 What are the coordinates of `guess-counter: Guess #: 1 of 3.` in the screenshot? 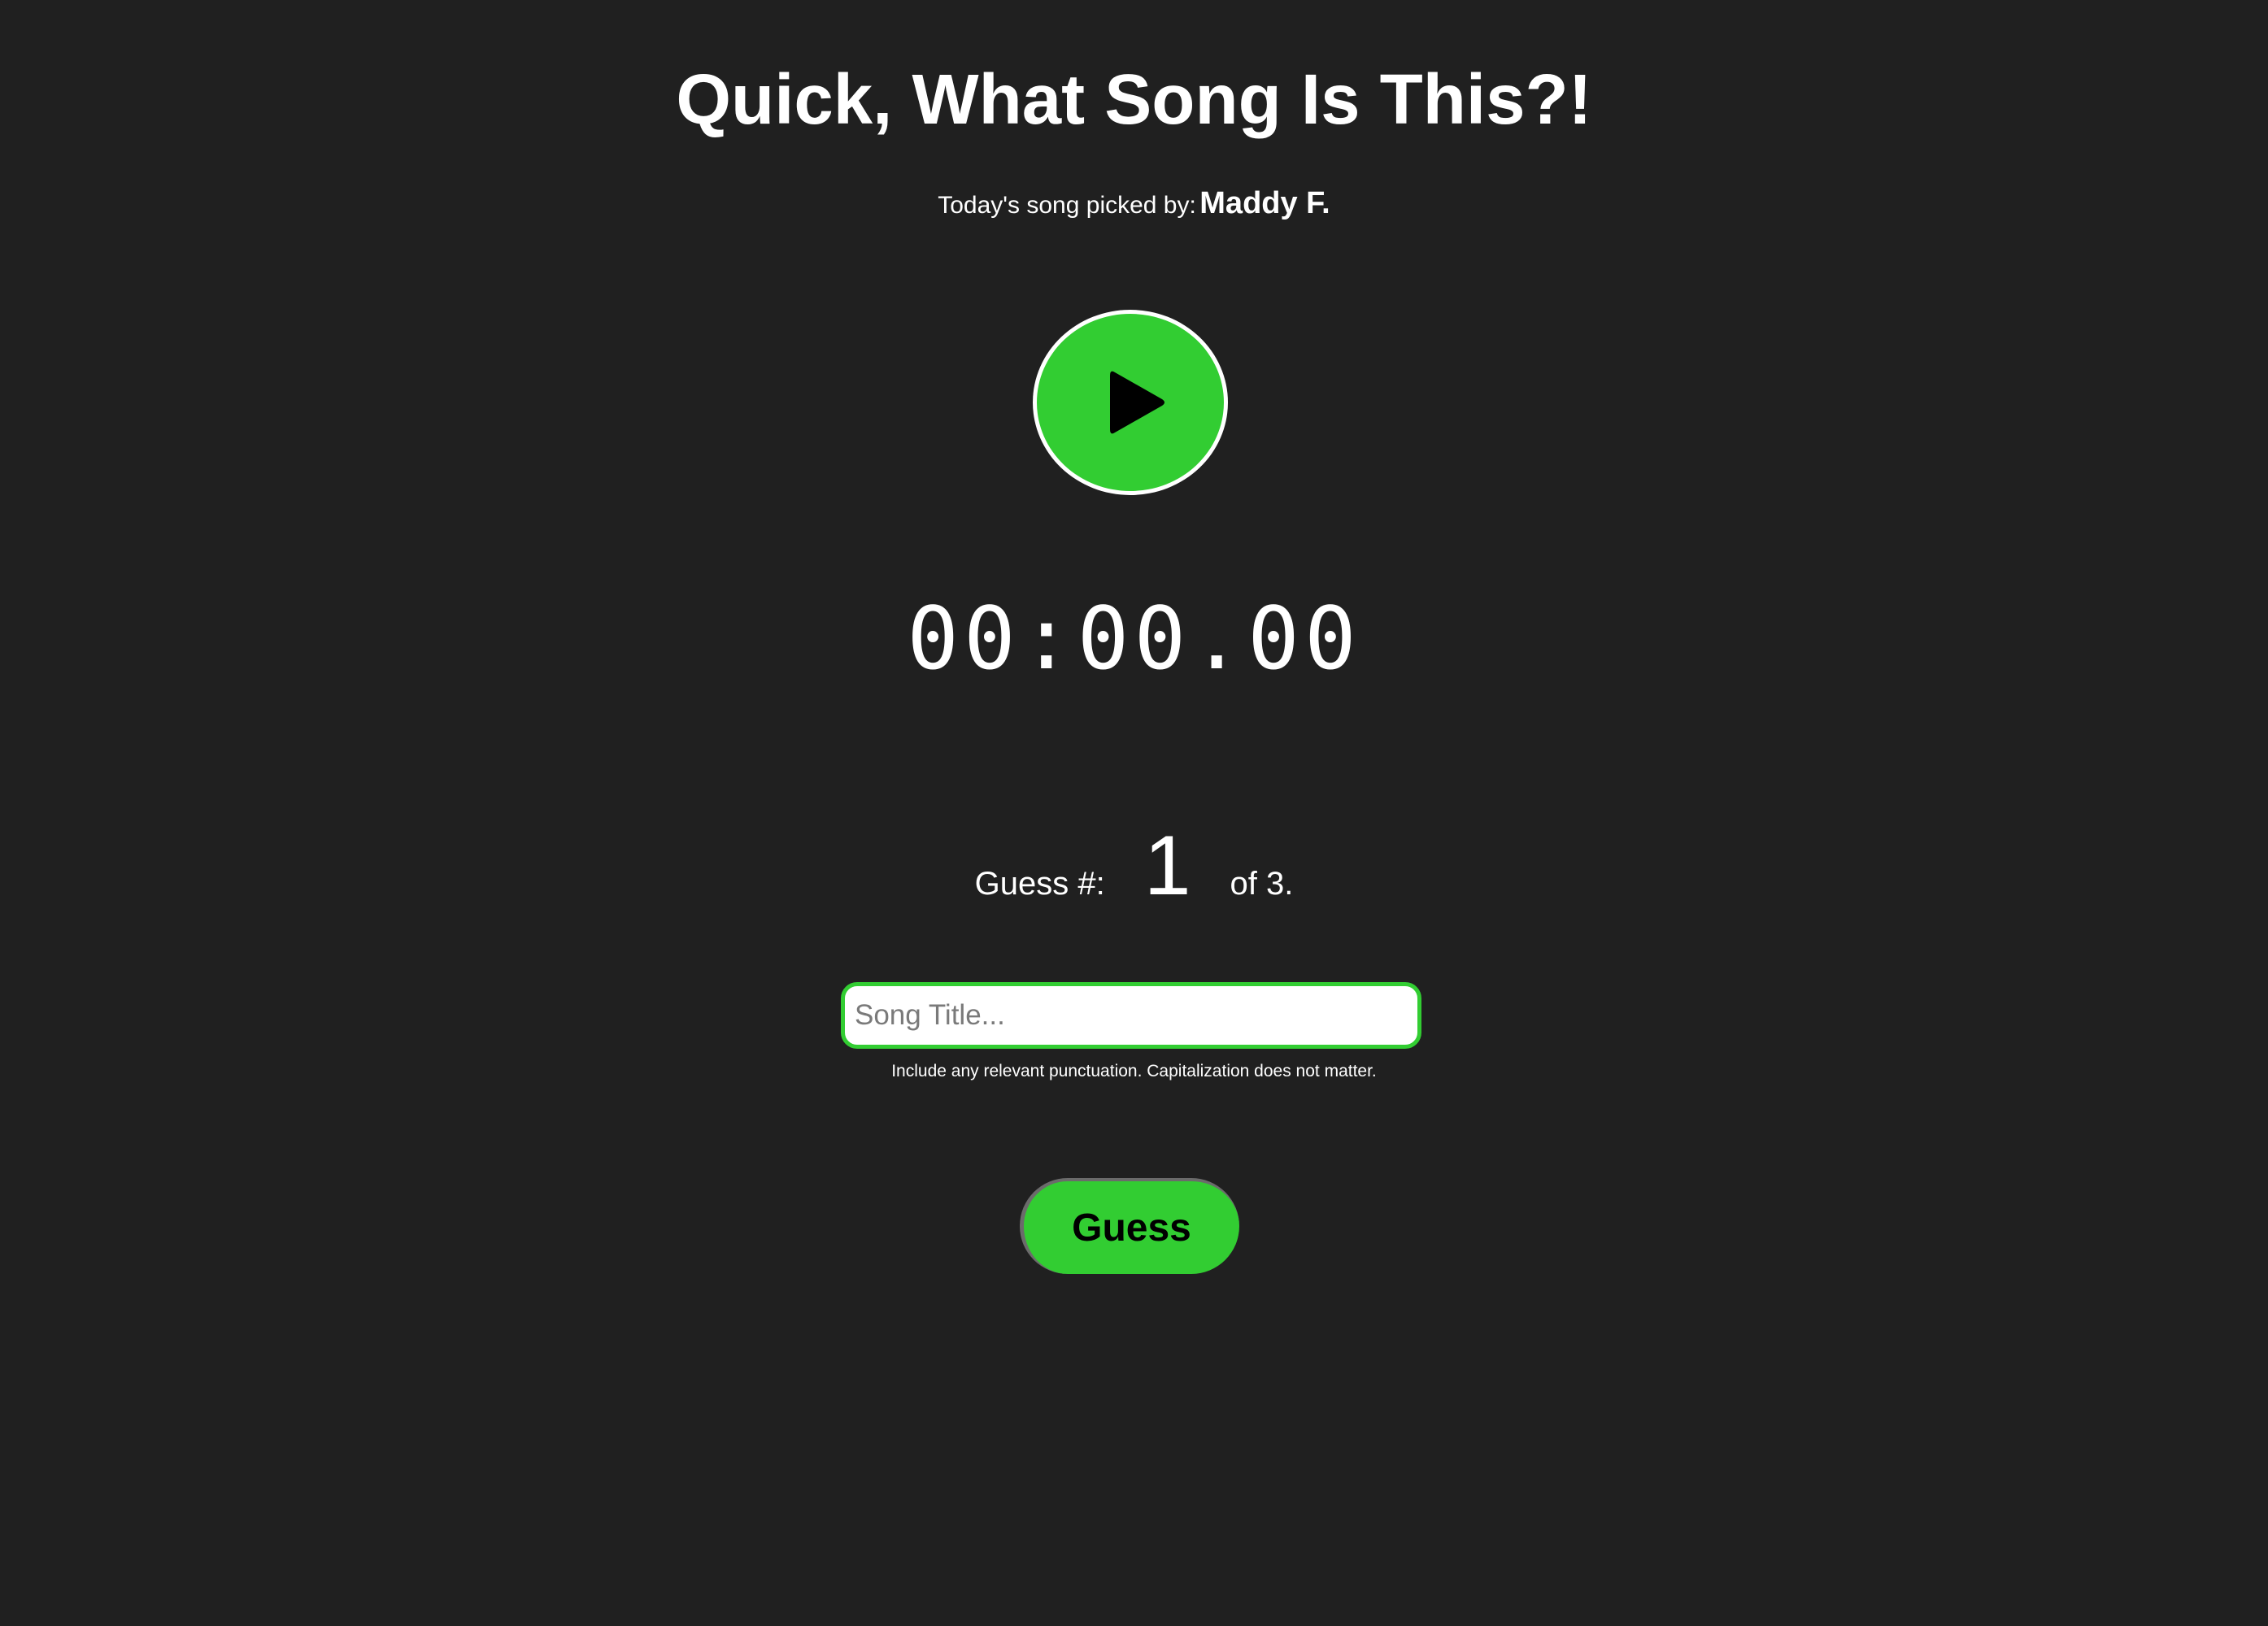 It's located at (1134, 866).